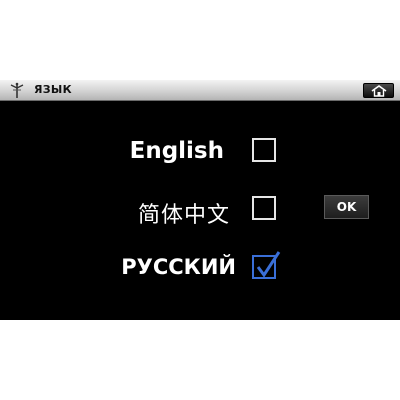  I want to click on language-label-english: English, so click(176, 151).